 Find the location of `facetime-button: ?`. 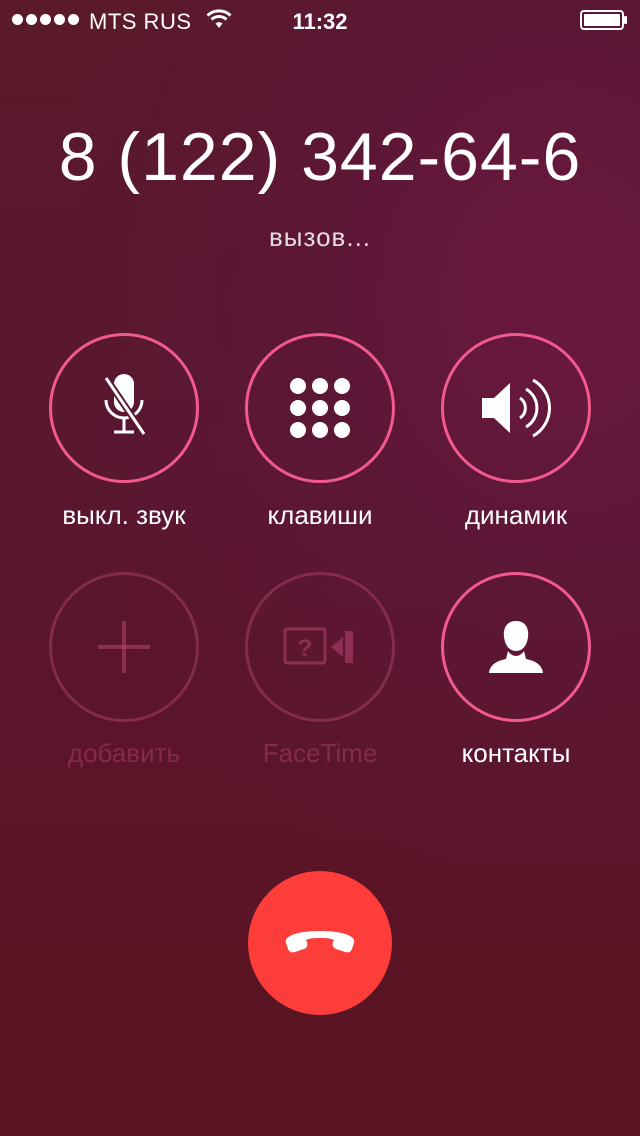

facetime-button: ? is located at coordinates (320, 647).